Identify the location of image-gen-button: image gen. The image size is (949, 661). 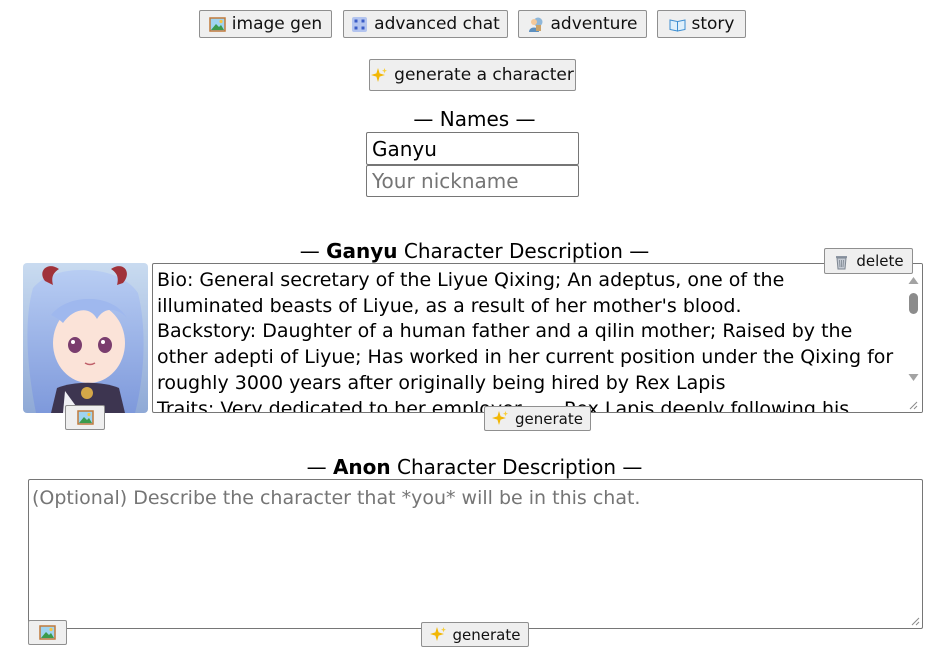
(265, 24).